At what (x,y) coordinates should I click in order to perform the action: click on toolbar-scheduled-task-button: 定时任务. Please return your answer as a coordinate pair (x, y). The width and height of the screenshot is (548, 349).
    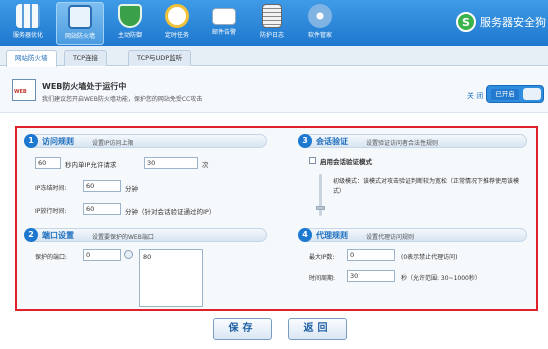
    Looking at the image, I should click on (177, 23).